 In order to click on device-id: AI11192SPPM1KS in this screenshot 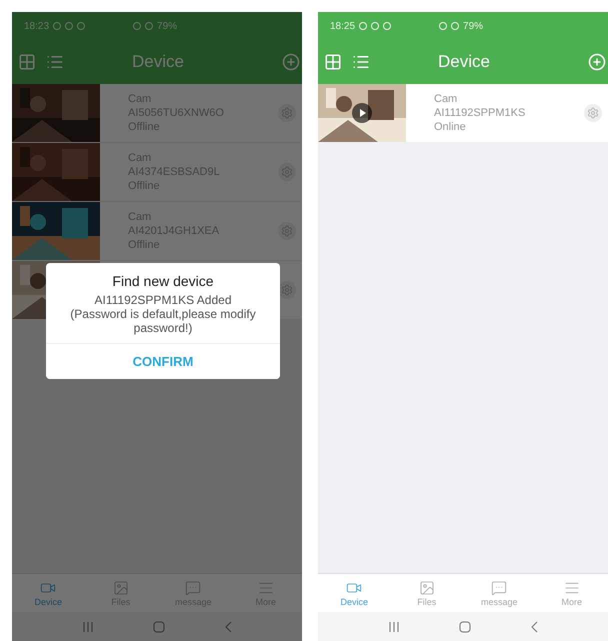, I will do `click(480, 113)`.